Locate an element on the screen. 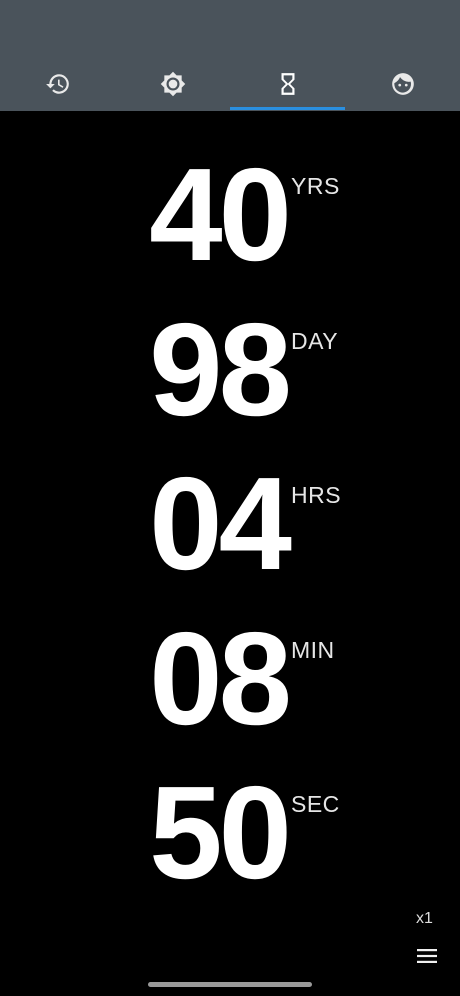 The image size is (460, 996). top-tab-bar is located at coordinates (230, 55).